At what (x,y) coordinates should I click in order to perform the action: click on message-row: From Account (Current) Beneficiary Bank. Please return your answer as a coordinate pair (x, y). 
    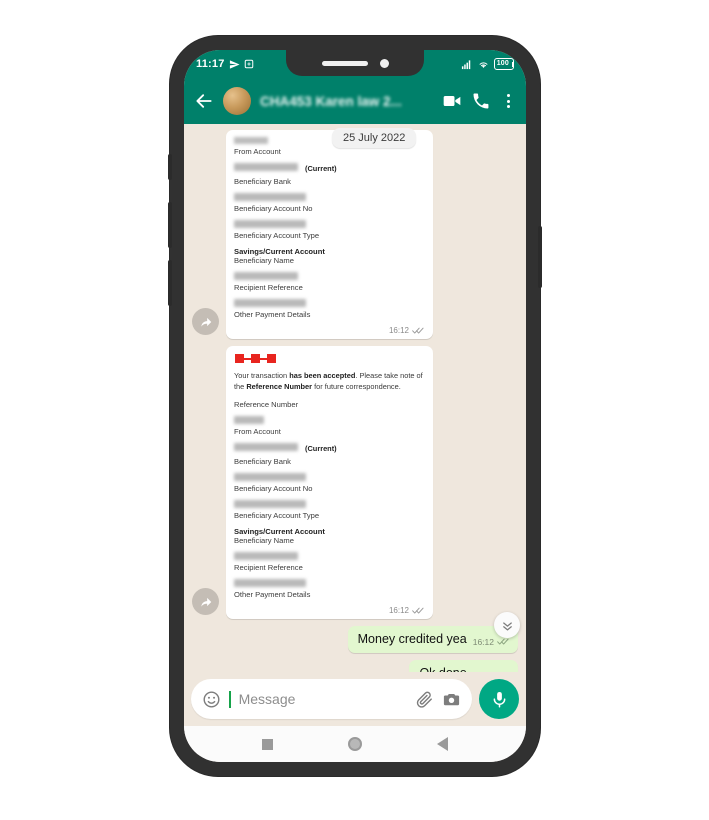
    Looking at the image, I should click on (355, 234).